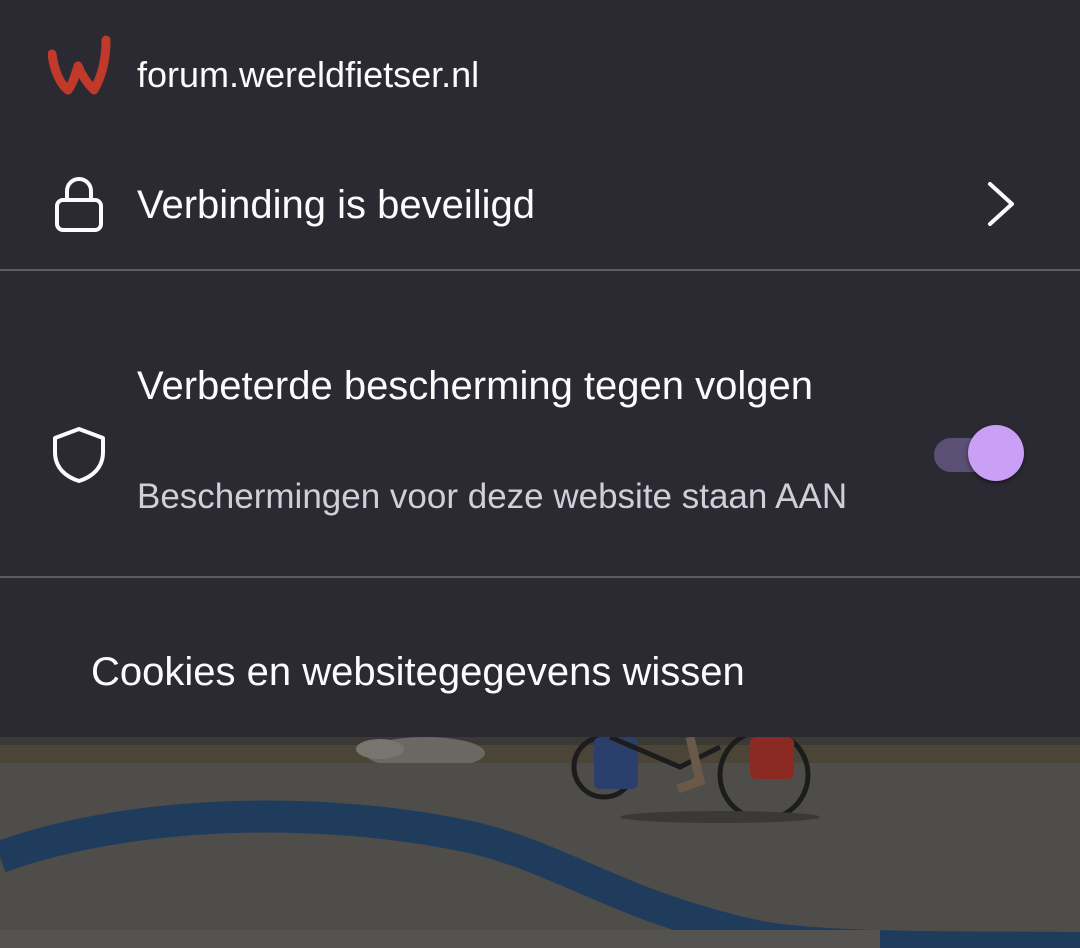 The height and width of the screenshot is (948, 1080). I want to click on wereldfietser-logo, so click(79, 65).